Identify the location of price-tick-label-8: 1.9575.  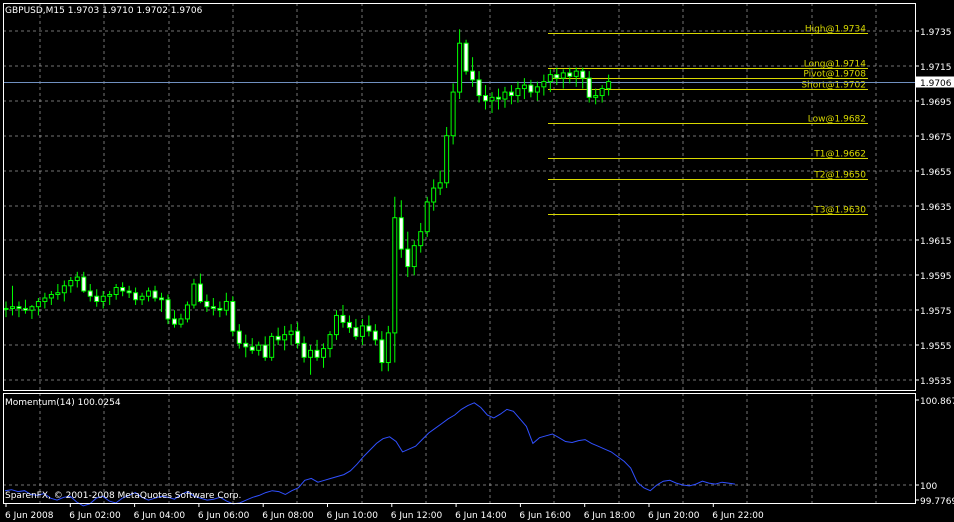
(936, 312).